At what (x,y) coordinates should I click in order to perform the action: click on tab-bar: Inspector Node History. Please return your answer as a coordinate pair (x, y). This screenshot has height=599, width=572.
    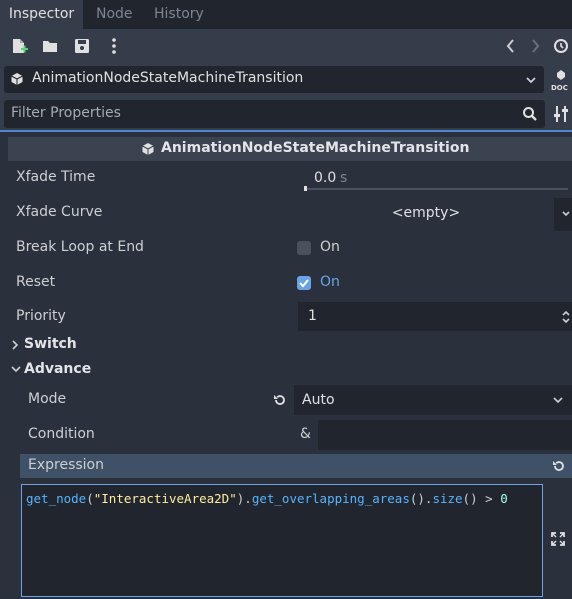
    Looking at the image, I should click on (286, 14).